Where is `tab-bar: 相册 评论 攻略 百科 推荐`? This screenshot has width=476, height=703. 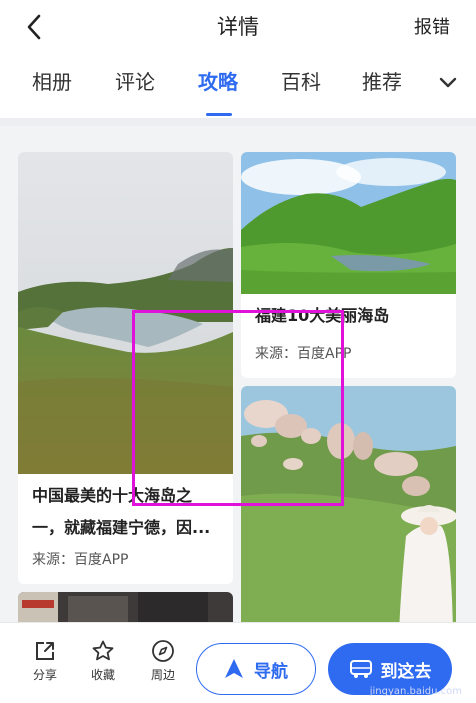 tab-bar: 相册 评论 攻略 百科 推荐 is located at coordinates (238, 87).